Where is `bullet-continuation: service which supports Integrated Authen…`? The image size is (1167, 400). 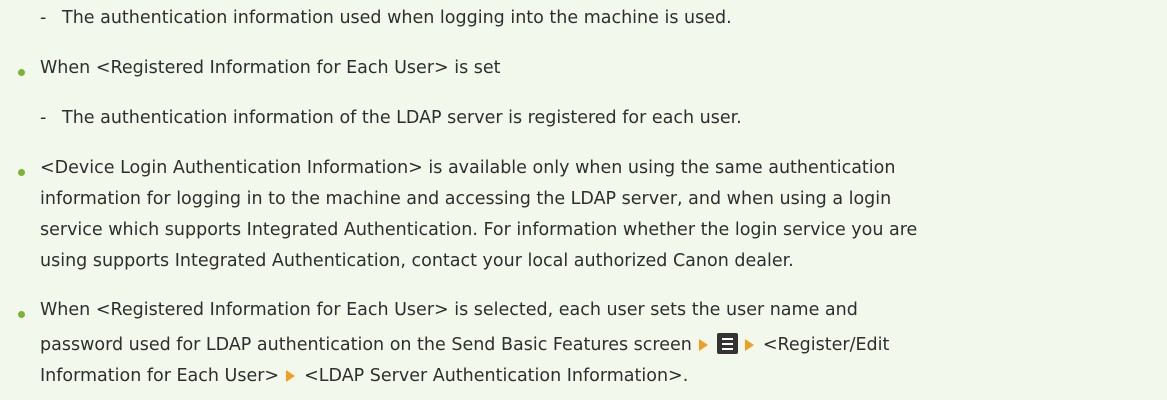
bullet-continuation: service which supports Integrated Authen… is located at coordinates (479, 230).